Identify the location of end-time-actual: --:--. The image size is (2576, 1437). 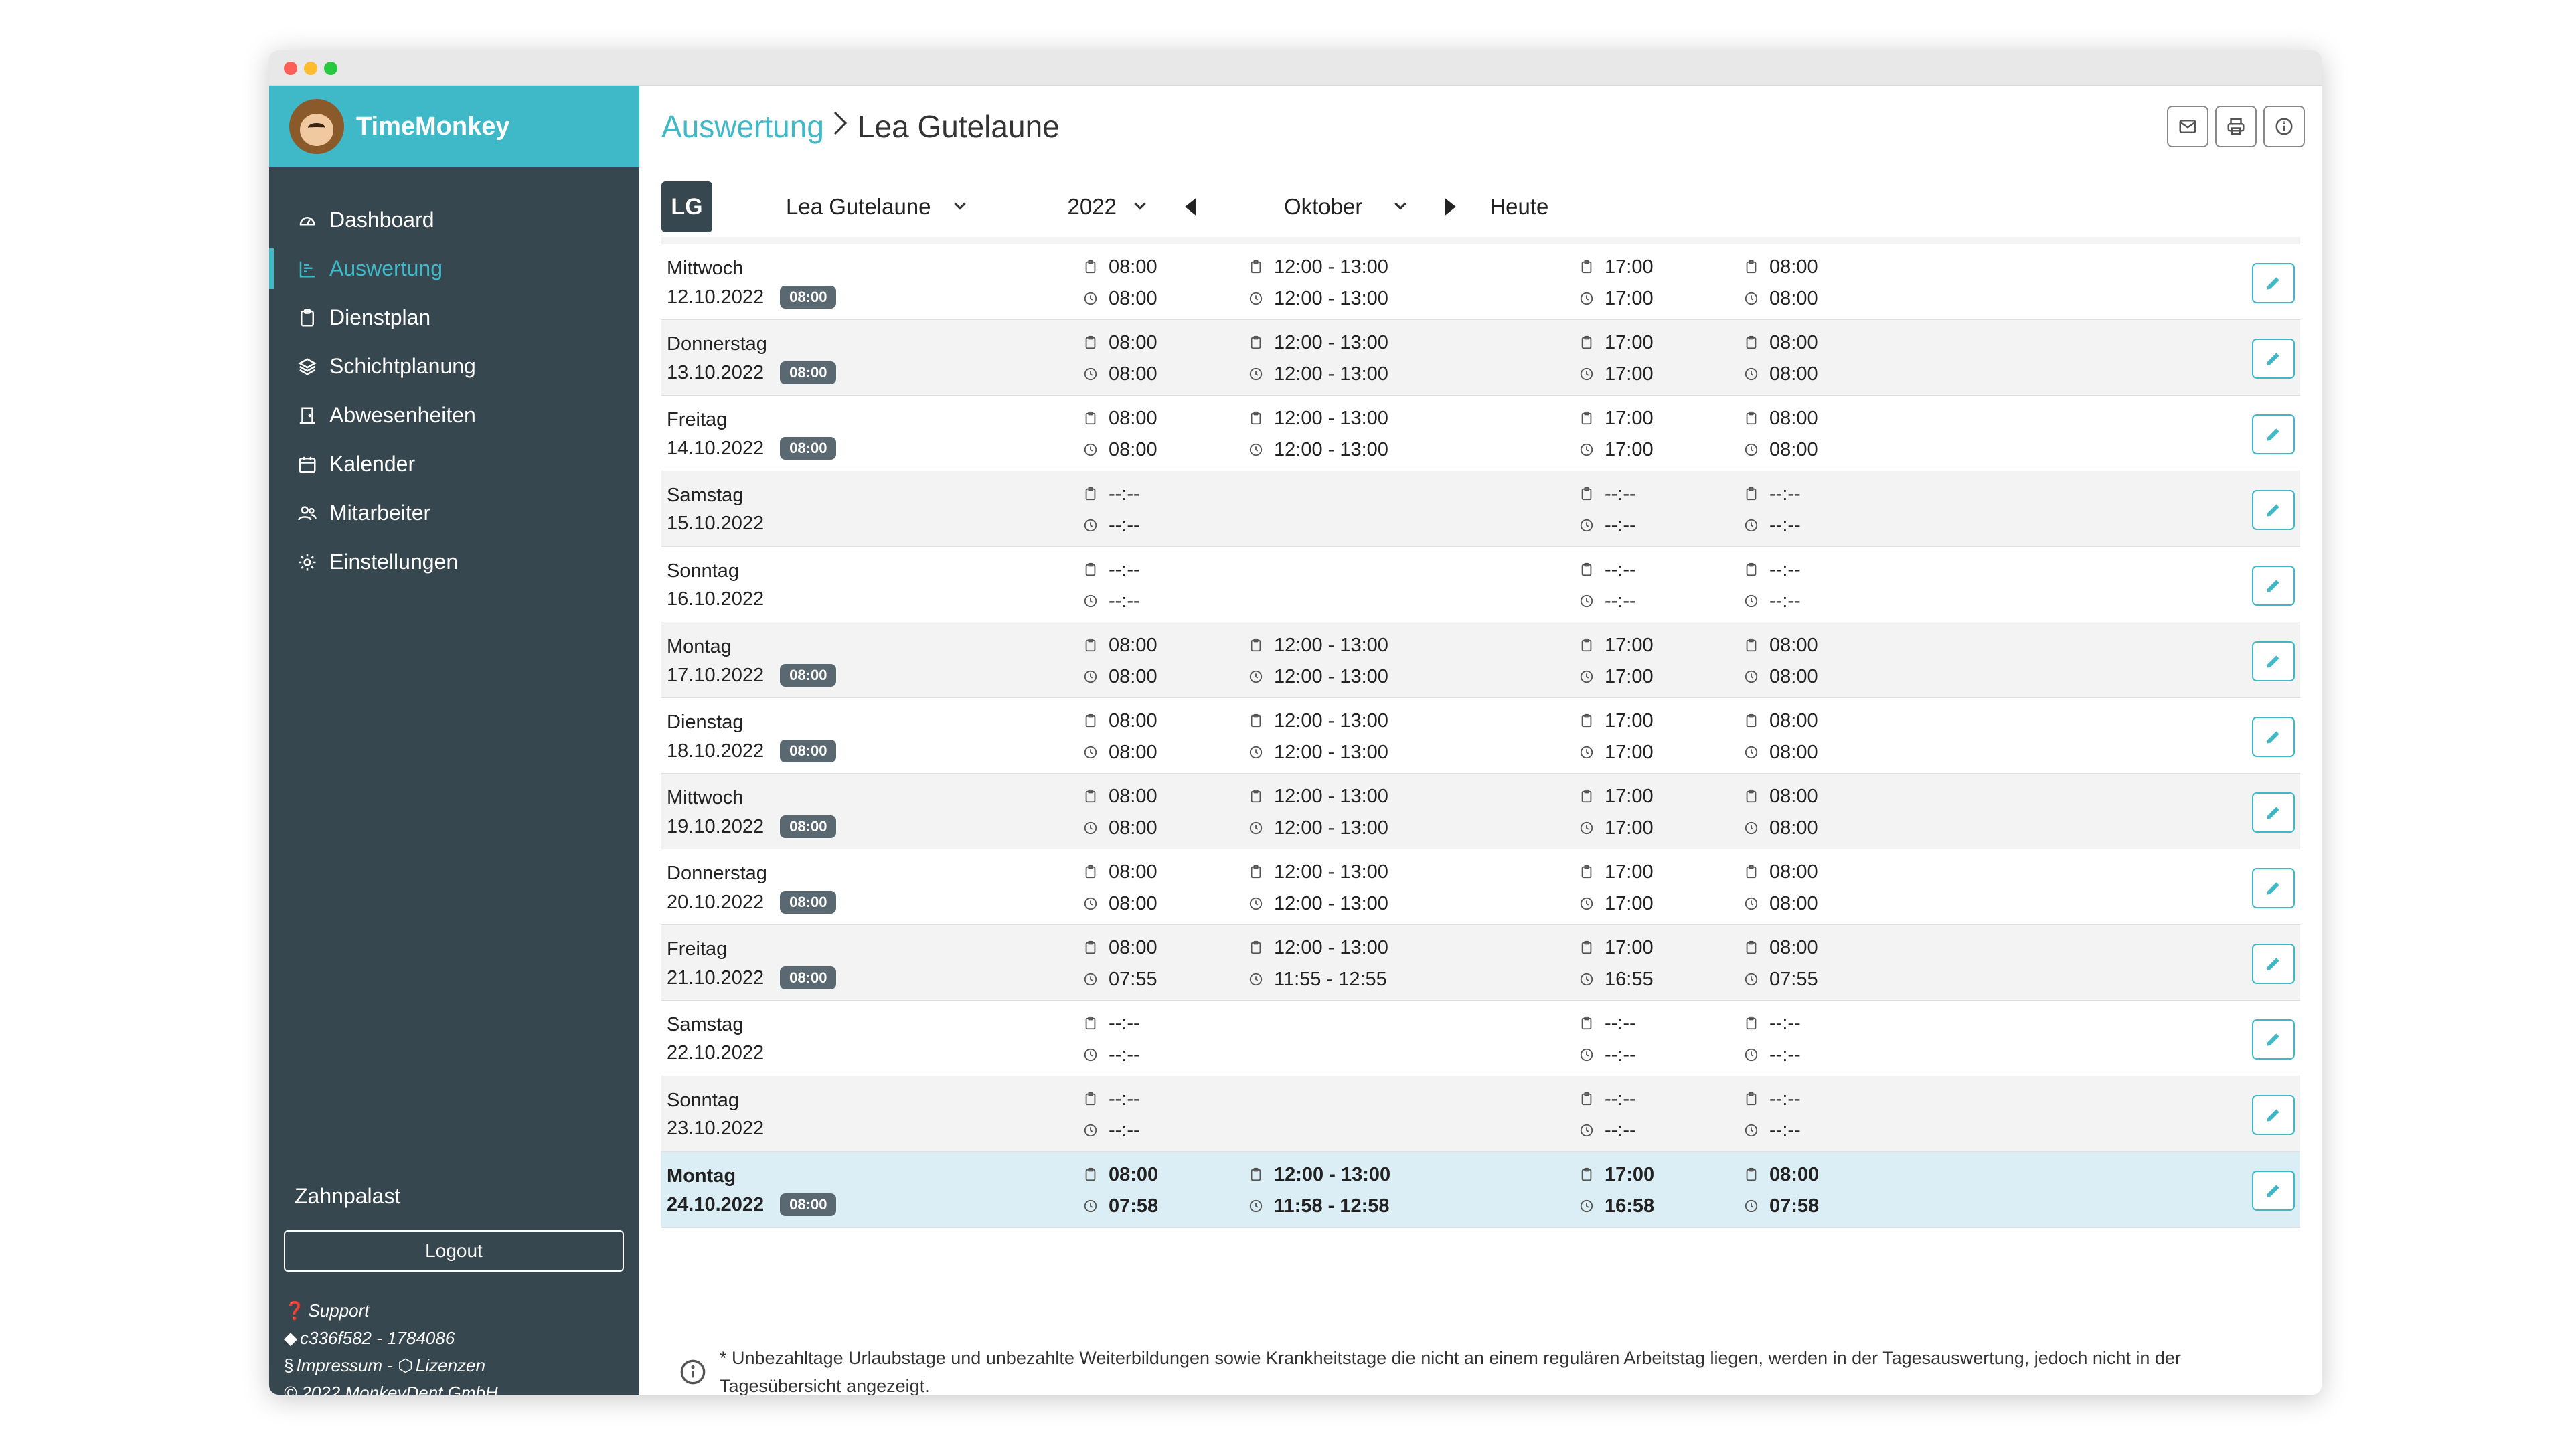
(1607, 1131).